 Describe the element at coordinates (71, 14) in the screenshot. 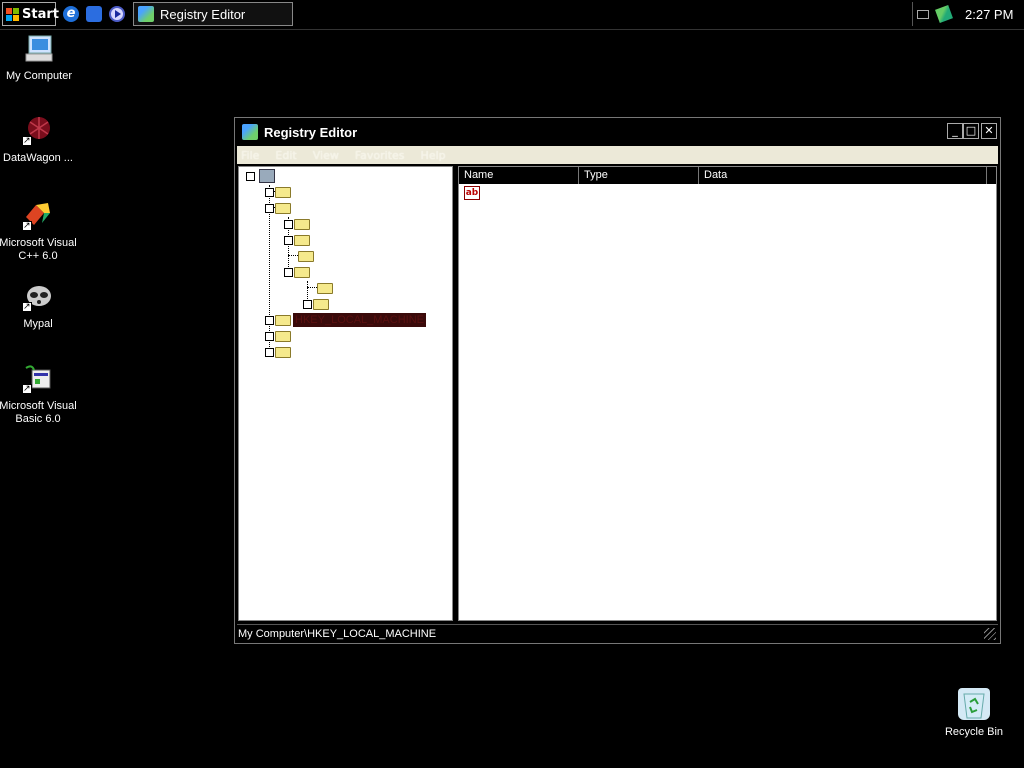

I see `internet-explorer-icon: e` at that location.